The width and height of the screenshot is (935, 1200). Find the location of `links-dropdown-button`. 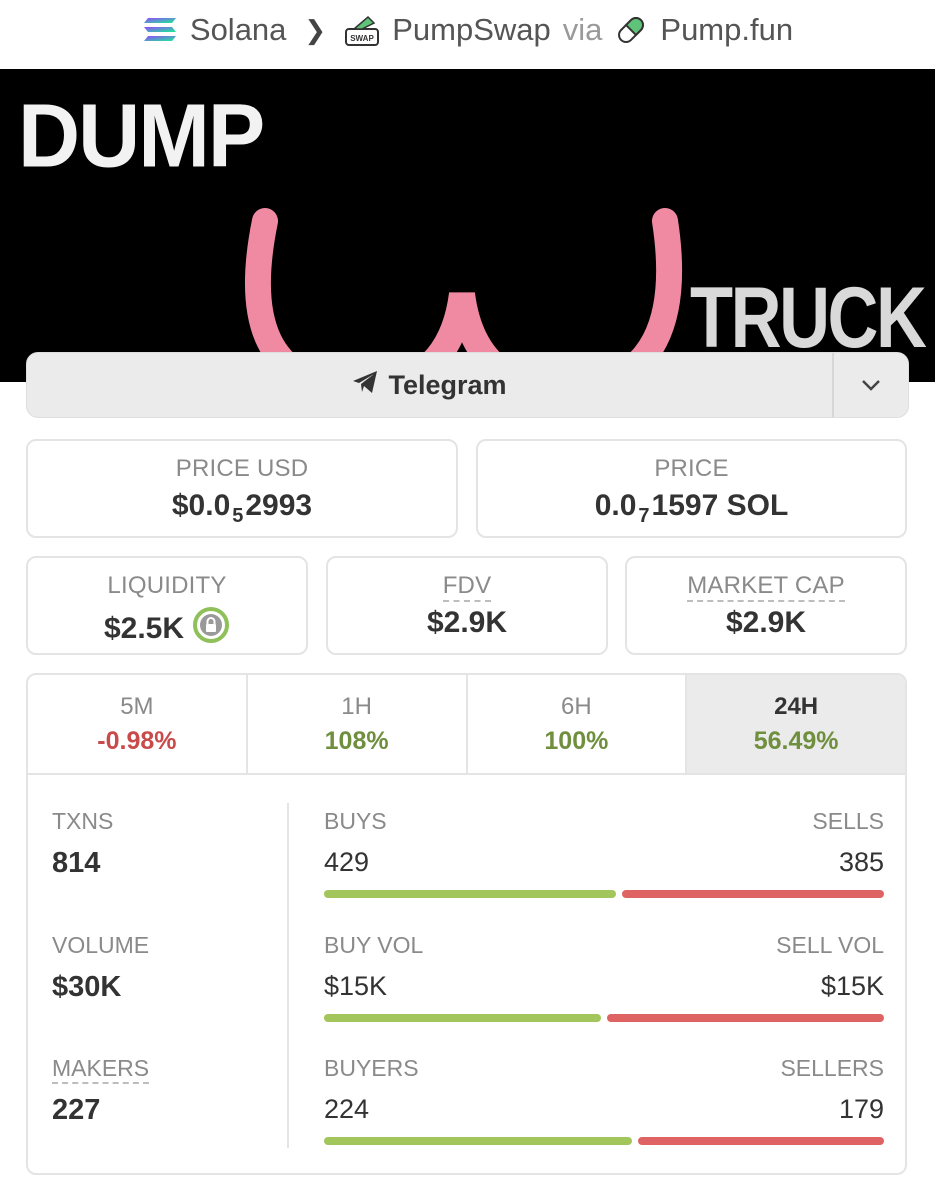

links-dropdown-button is located at coordinates (870, 385).